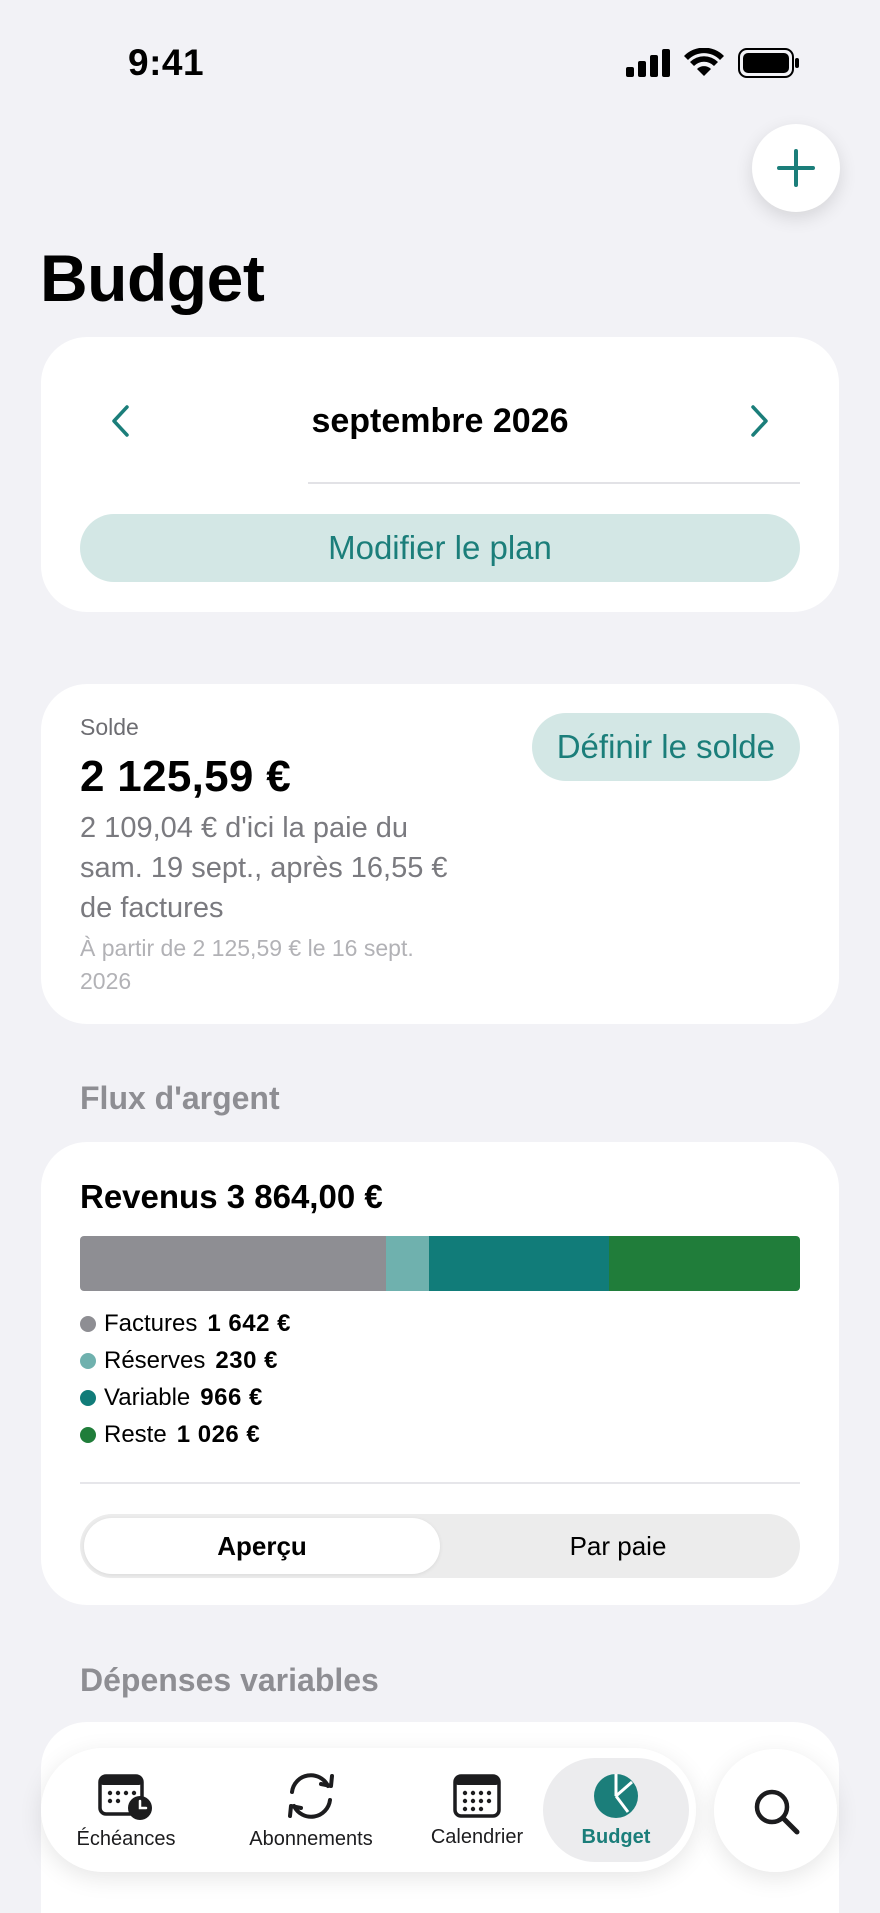 This screenshot has height=1913, width=880. What do you see at coordinates (311, 1795) in the screenshot?
I see `refresh-icon` at bounding box center [311, 1795].